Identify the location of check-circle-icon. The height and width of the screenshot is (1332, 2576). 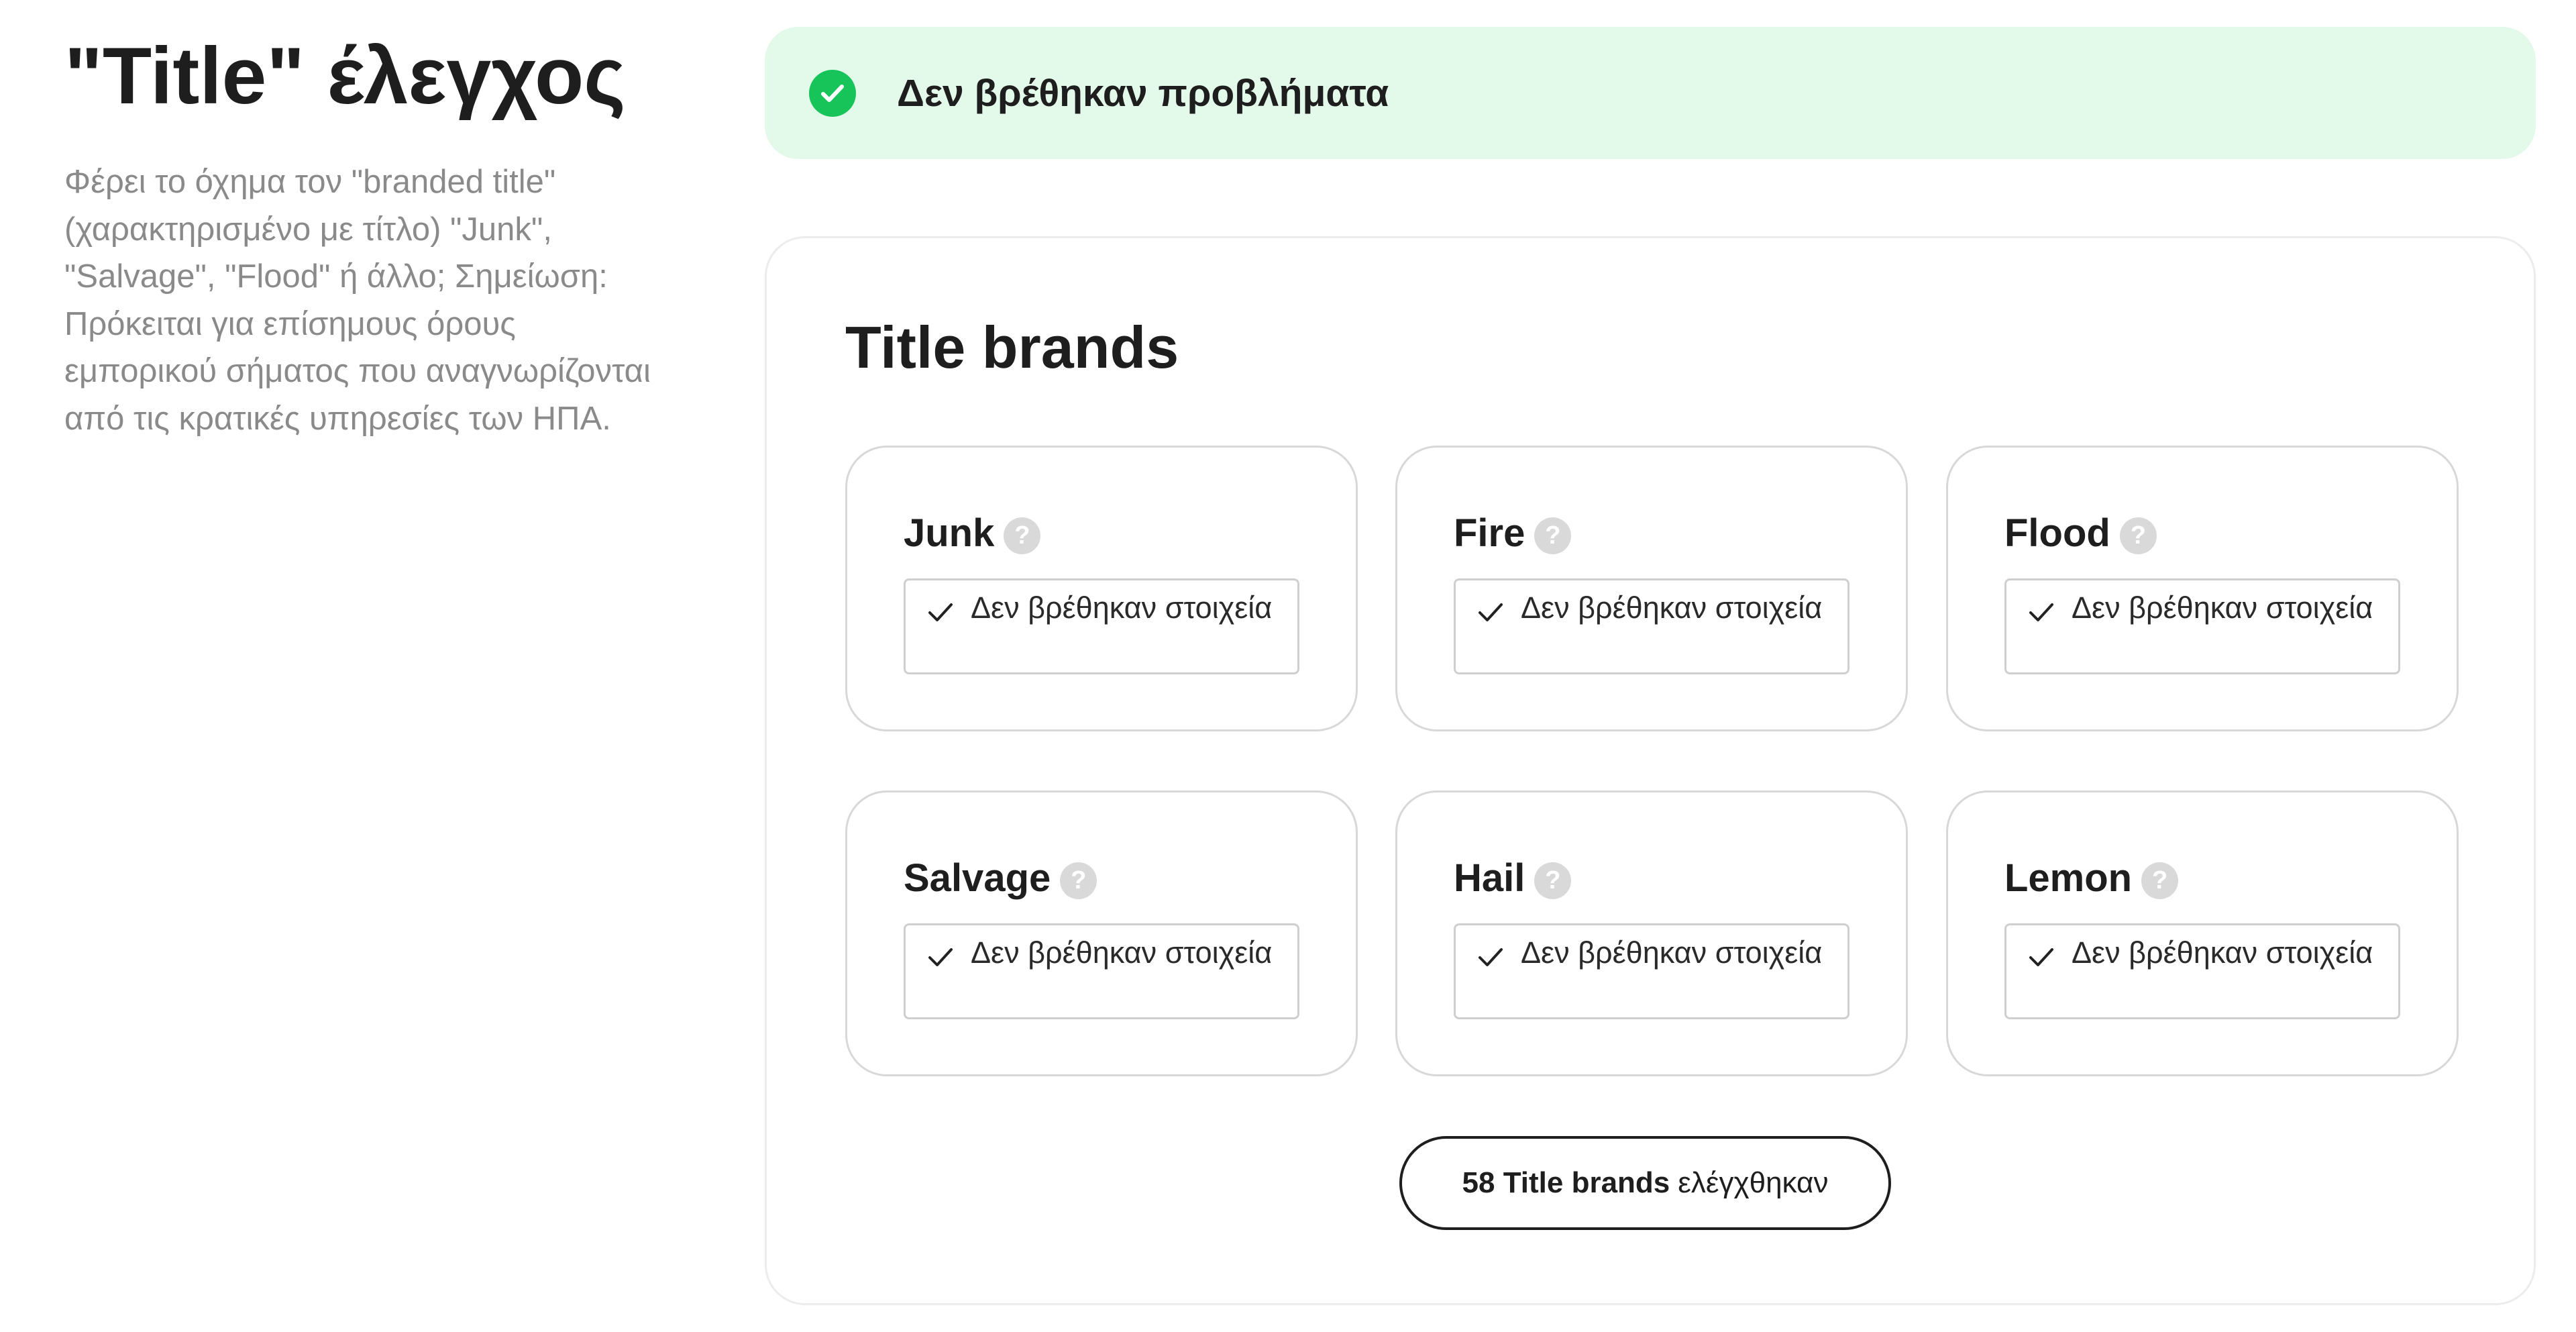
(832, 93).